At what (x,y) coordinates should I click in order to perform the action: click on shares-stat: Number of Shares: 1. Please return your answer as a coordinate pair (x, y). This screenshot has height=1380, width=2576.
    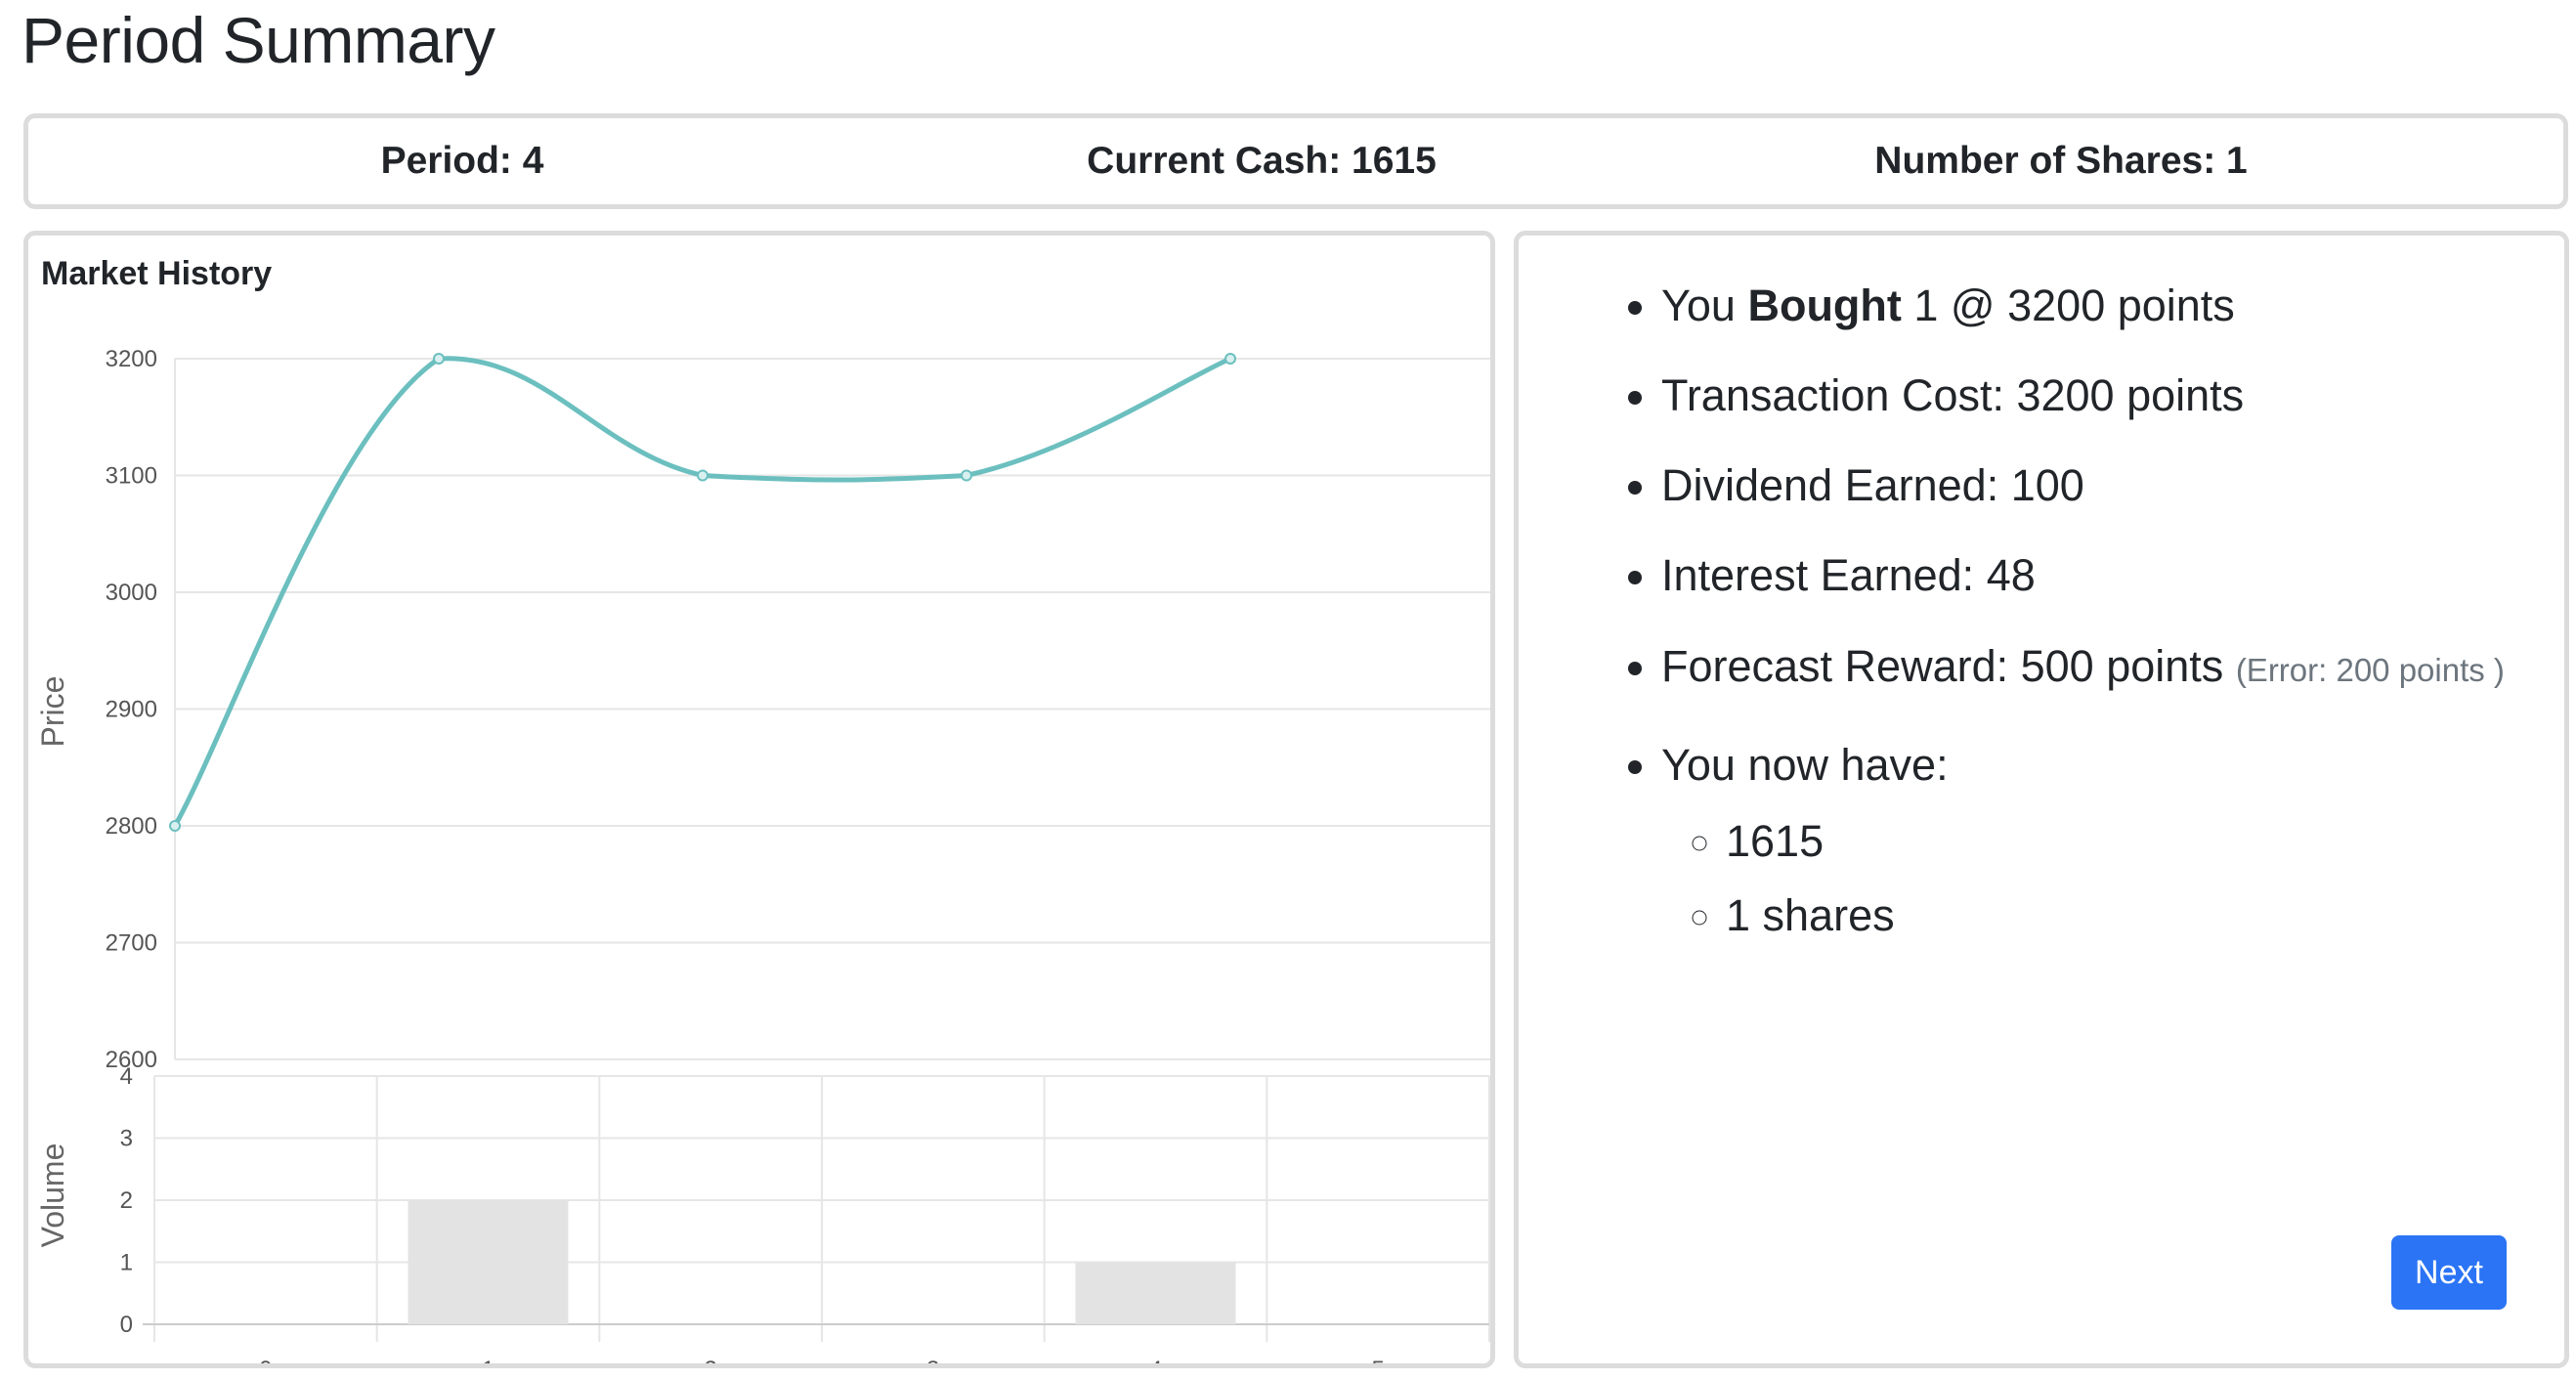
    Looking at the image, I should click on (2061, 161).